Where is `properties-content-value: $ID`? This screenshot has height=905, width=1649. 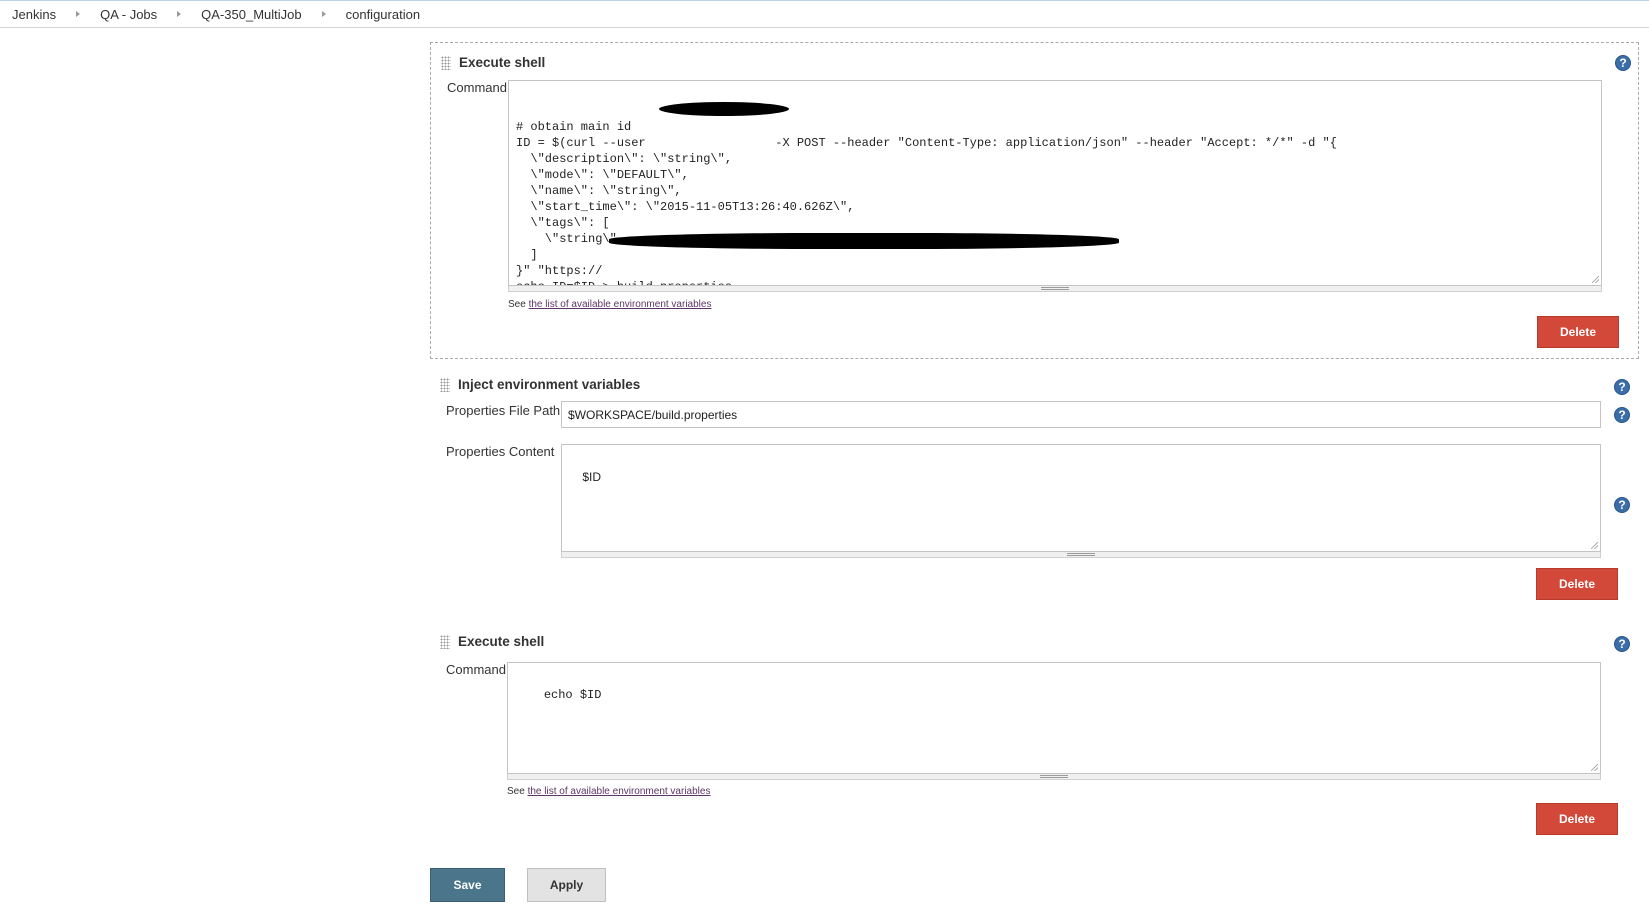 properties-content-value: $ID is located at coordinates (592, 477).